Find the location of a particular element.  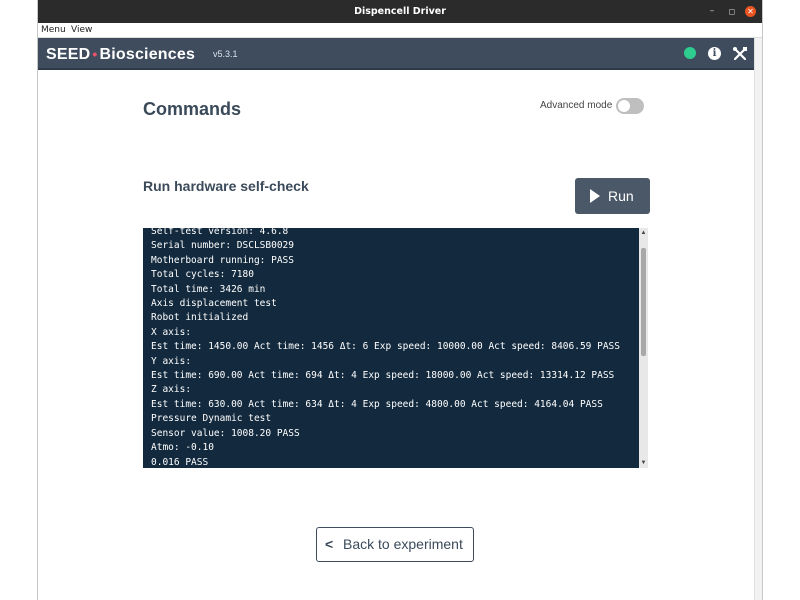

os-title-bar: Dispencell Driver – ◻ ✕ is located at coordinates (400, 11).